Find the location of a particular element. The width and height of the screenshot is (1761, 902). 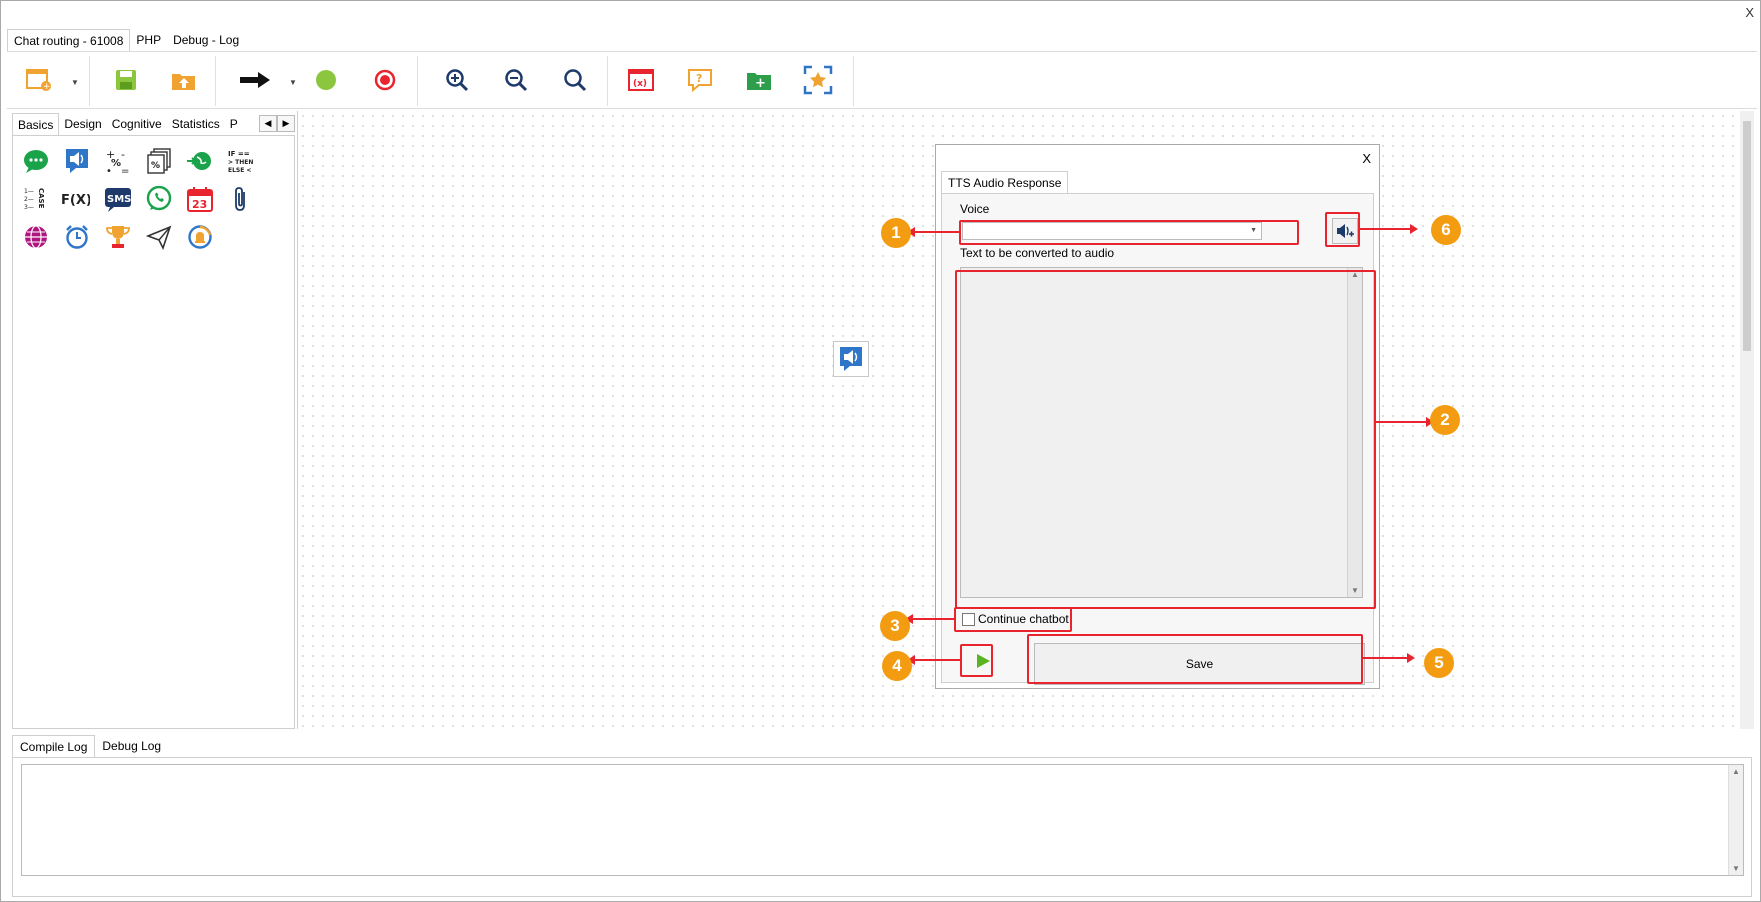

new-flow-dropdown-icon: ▼ is located at coordinates (75, 82).